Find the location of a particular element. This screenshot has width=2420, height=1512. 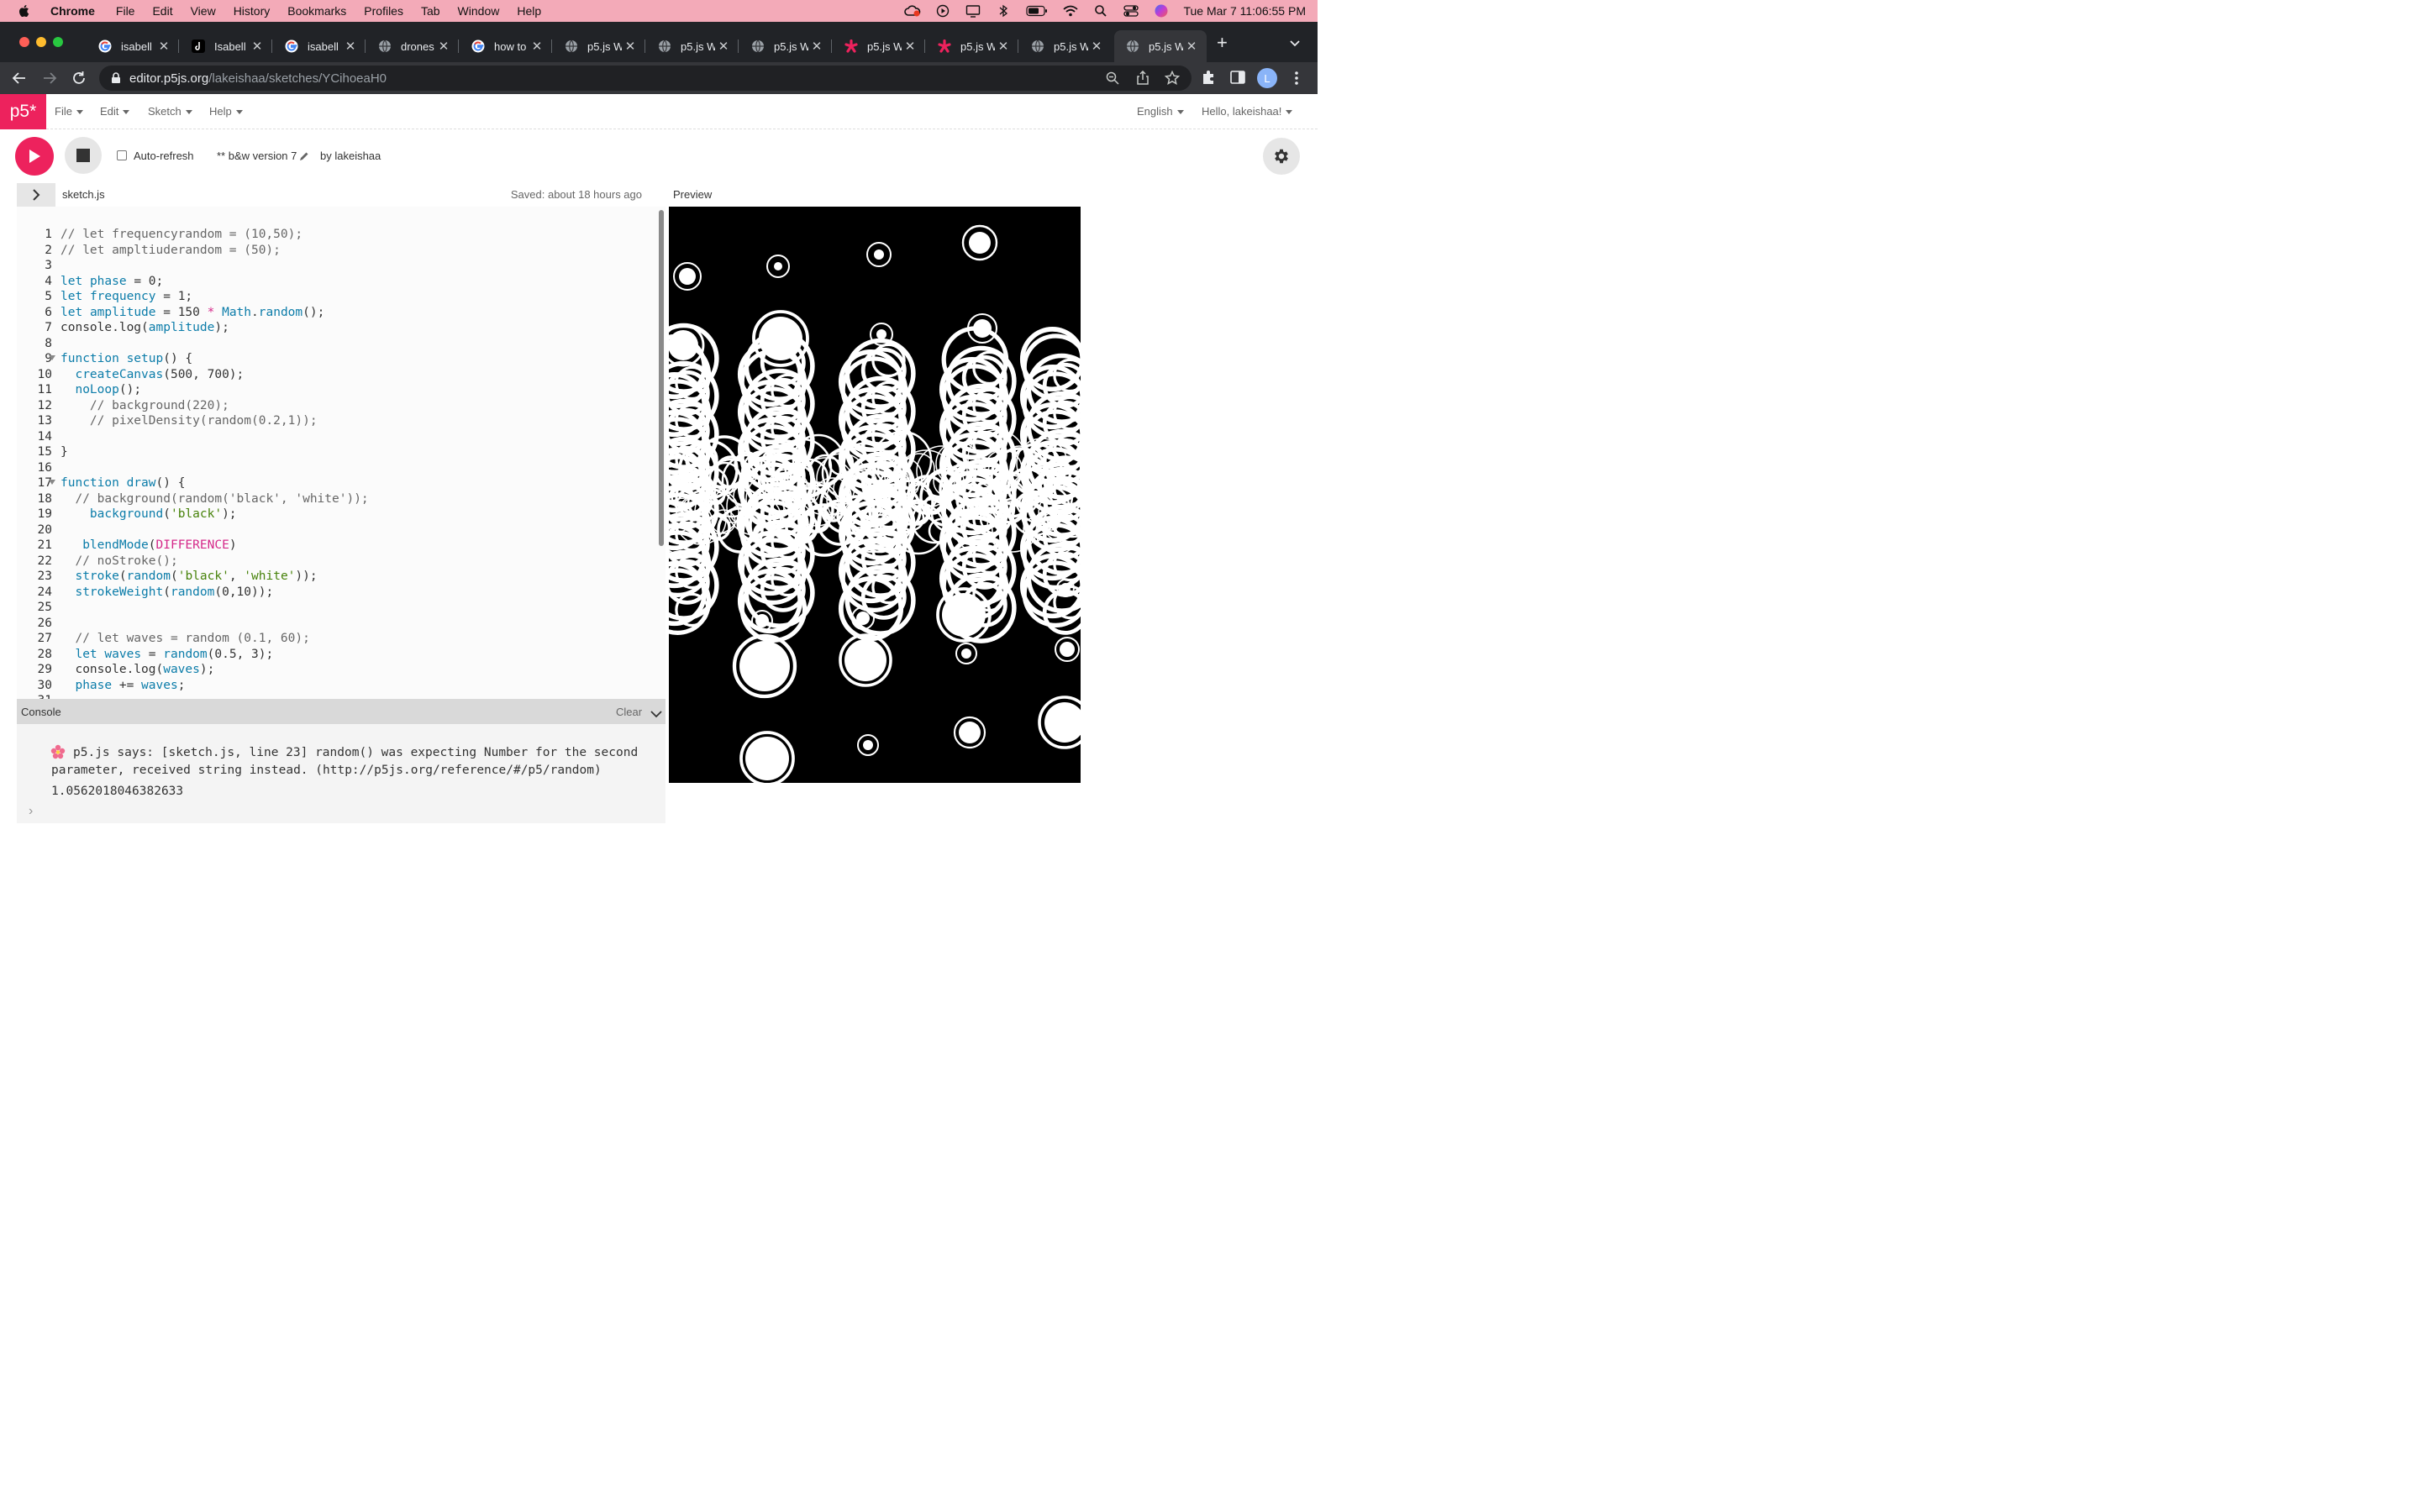

code-line: noLoop(); is located at coordinates (214, 390).